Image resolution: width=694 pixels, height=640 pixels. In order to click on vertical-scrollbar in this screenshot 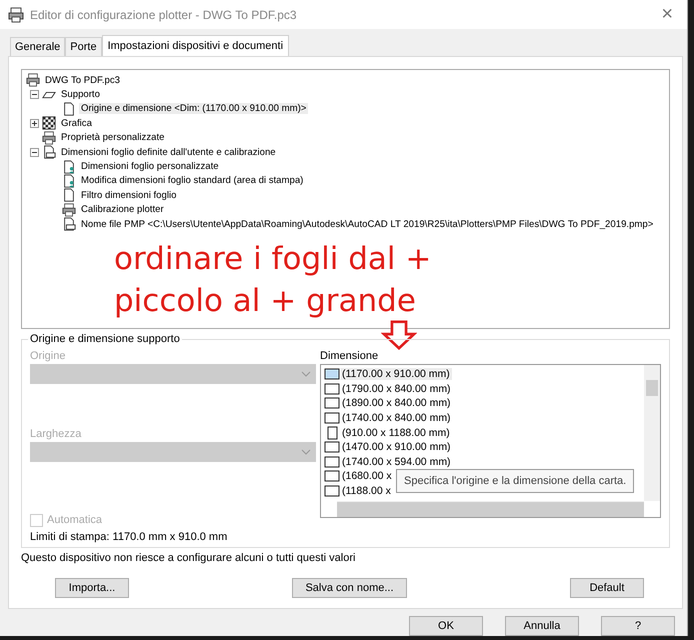, I will do `click(652, 433)`.